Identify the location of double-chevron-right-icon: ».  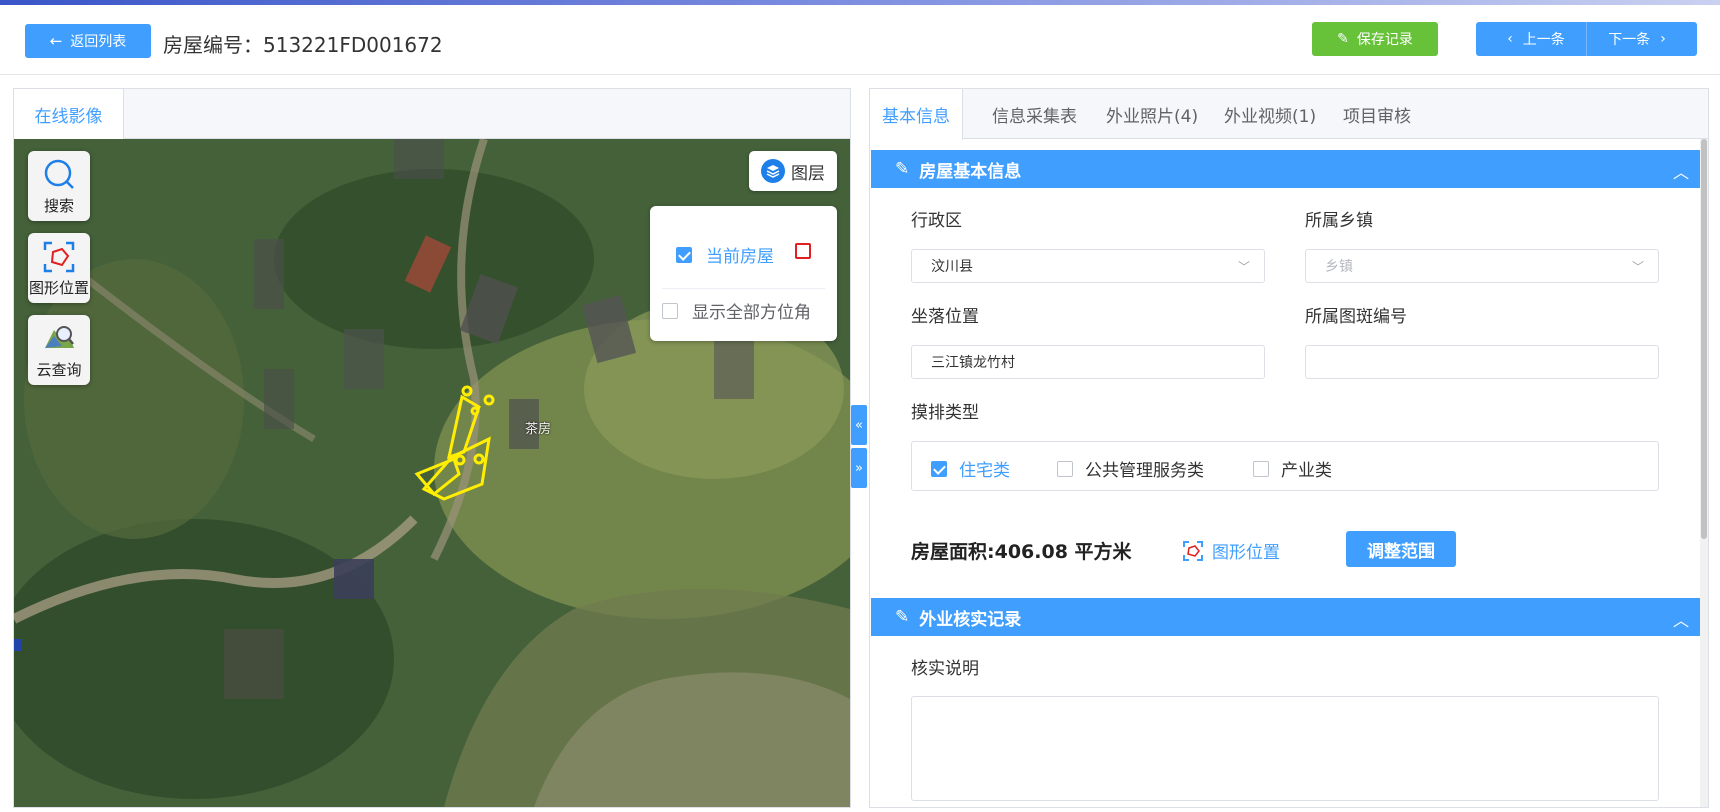
(859, 468).